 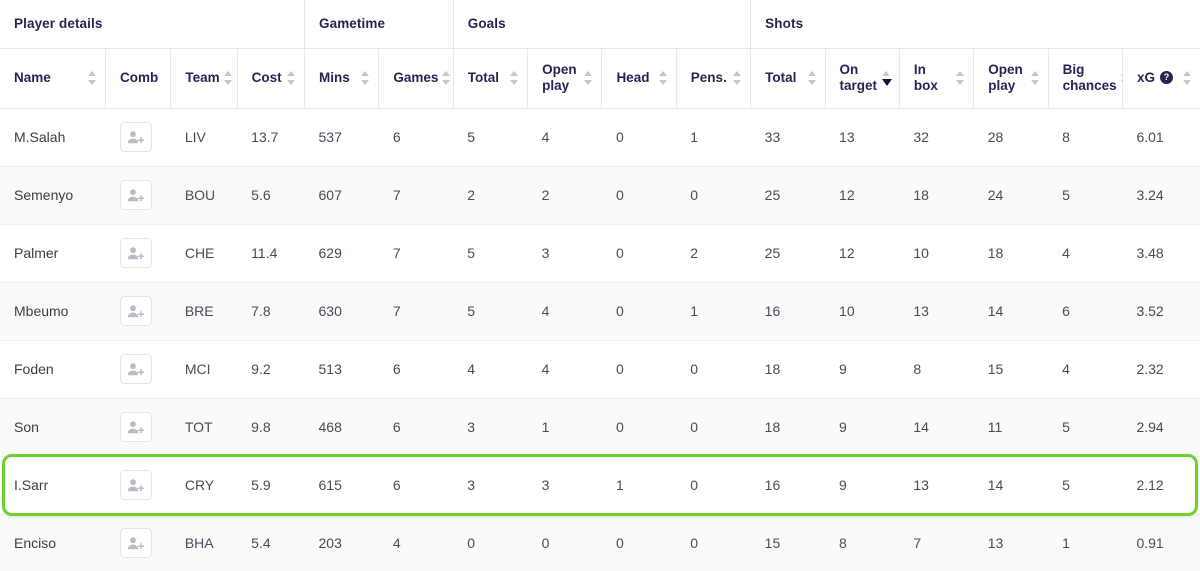 I want to click on column-header-label-wrap: xG ?, so click(x=1155, y=78).